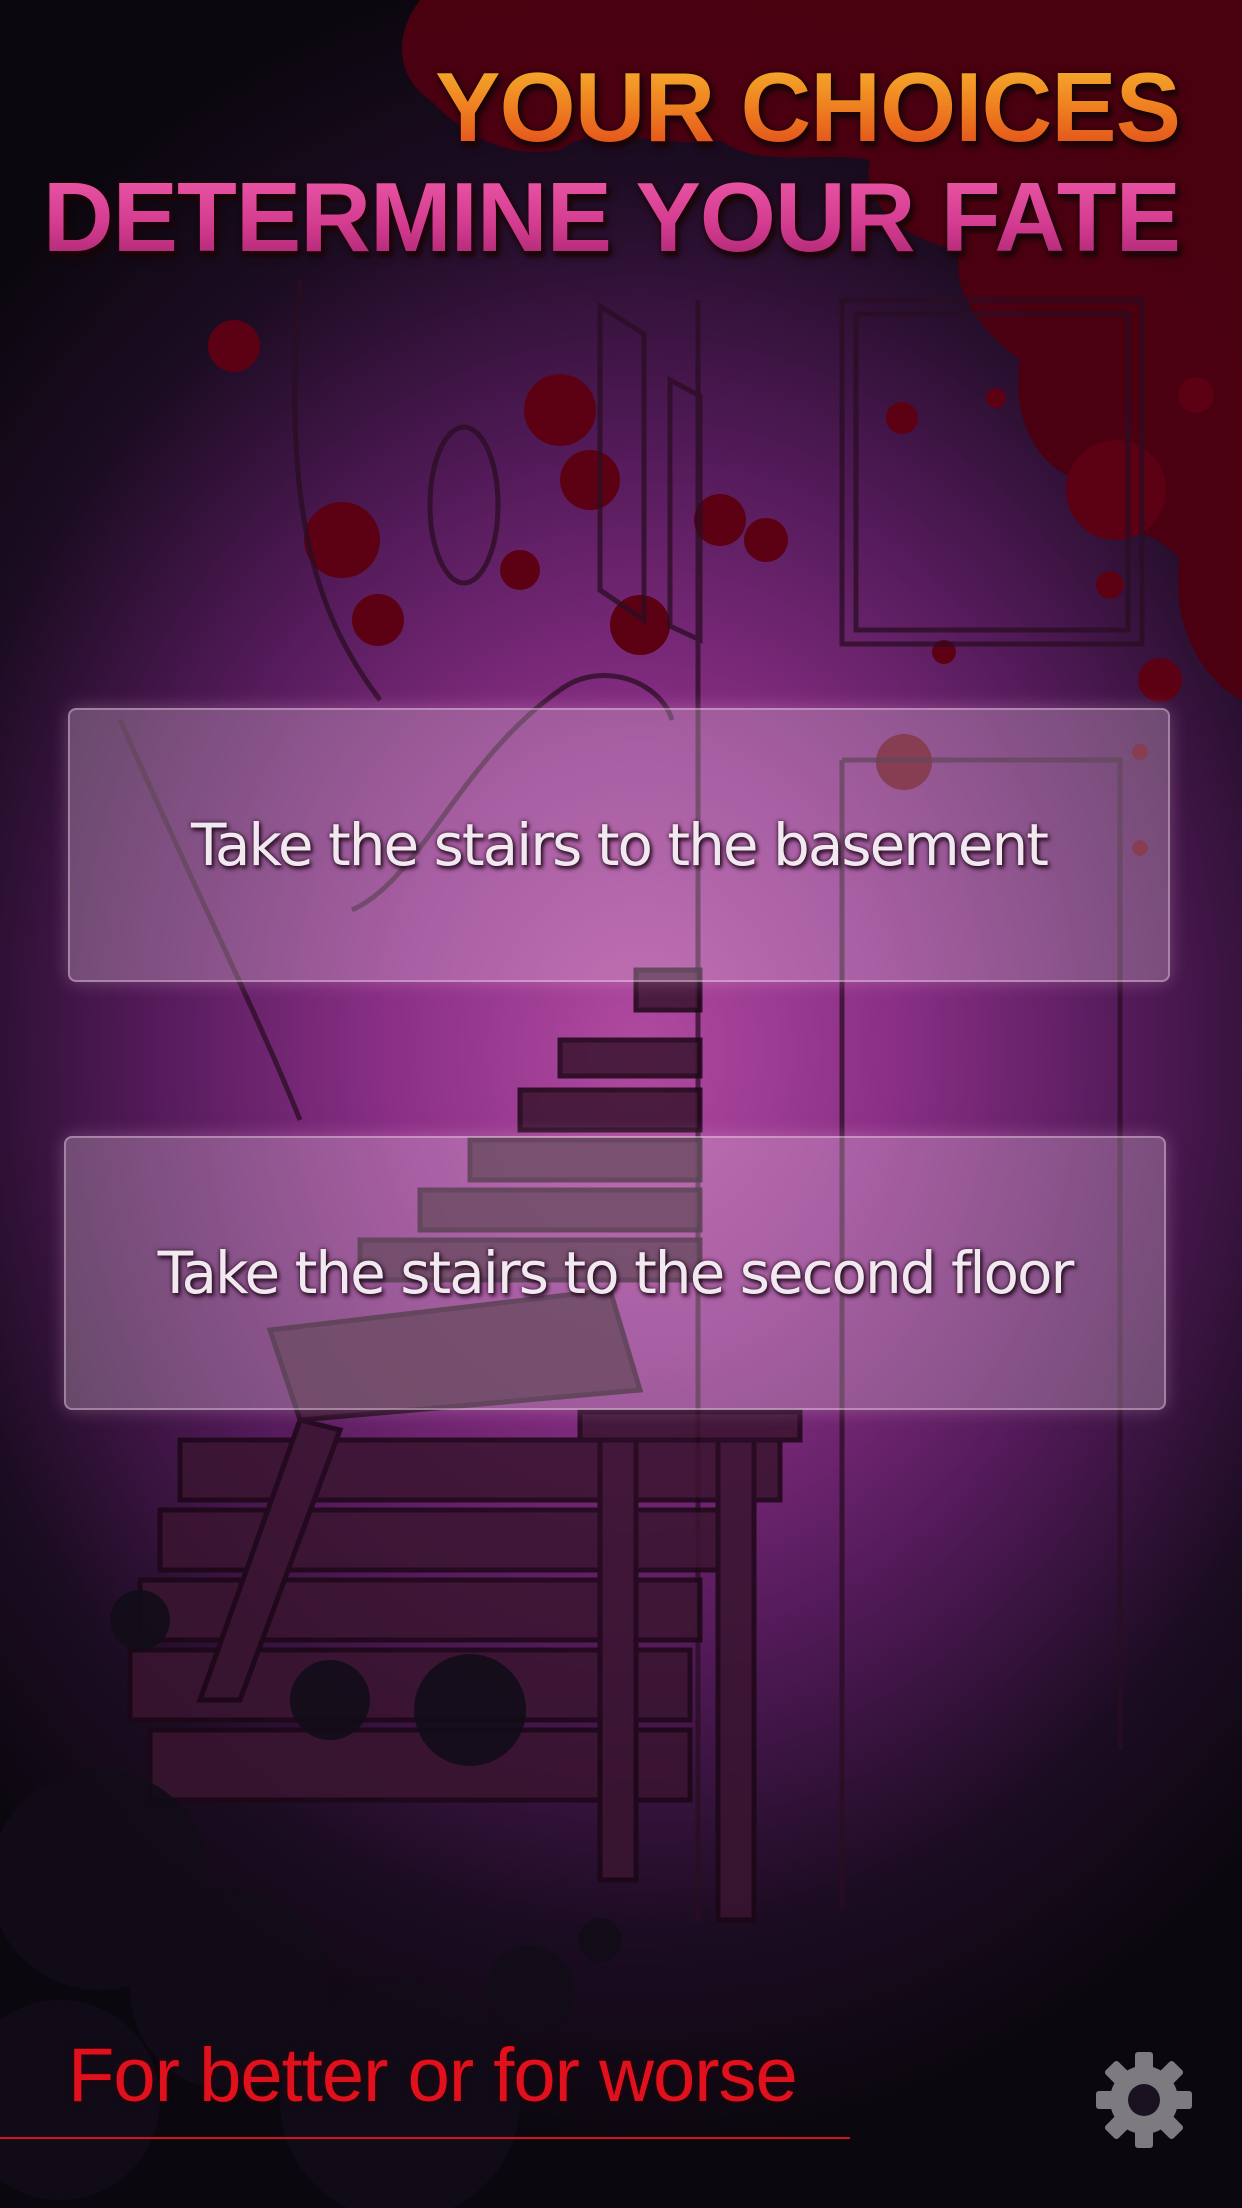  Describe the element at coordinates (425, 2138) in the screenshot. I see `tagline-underline` at that location.